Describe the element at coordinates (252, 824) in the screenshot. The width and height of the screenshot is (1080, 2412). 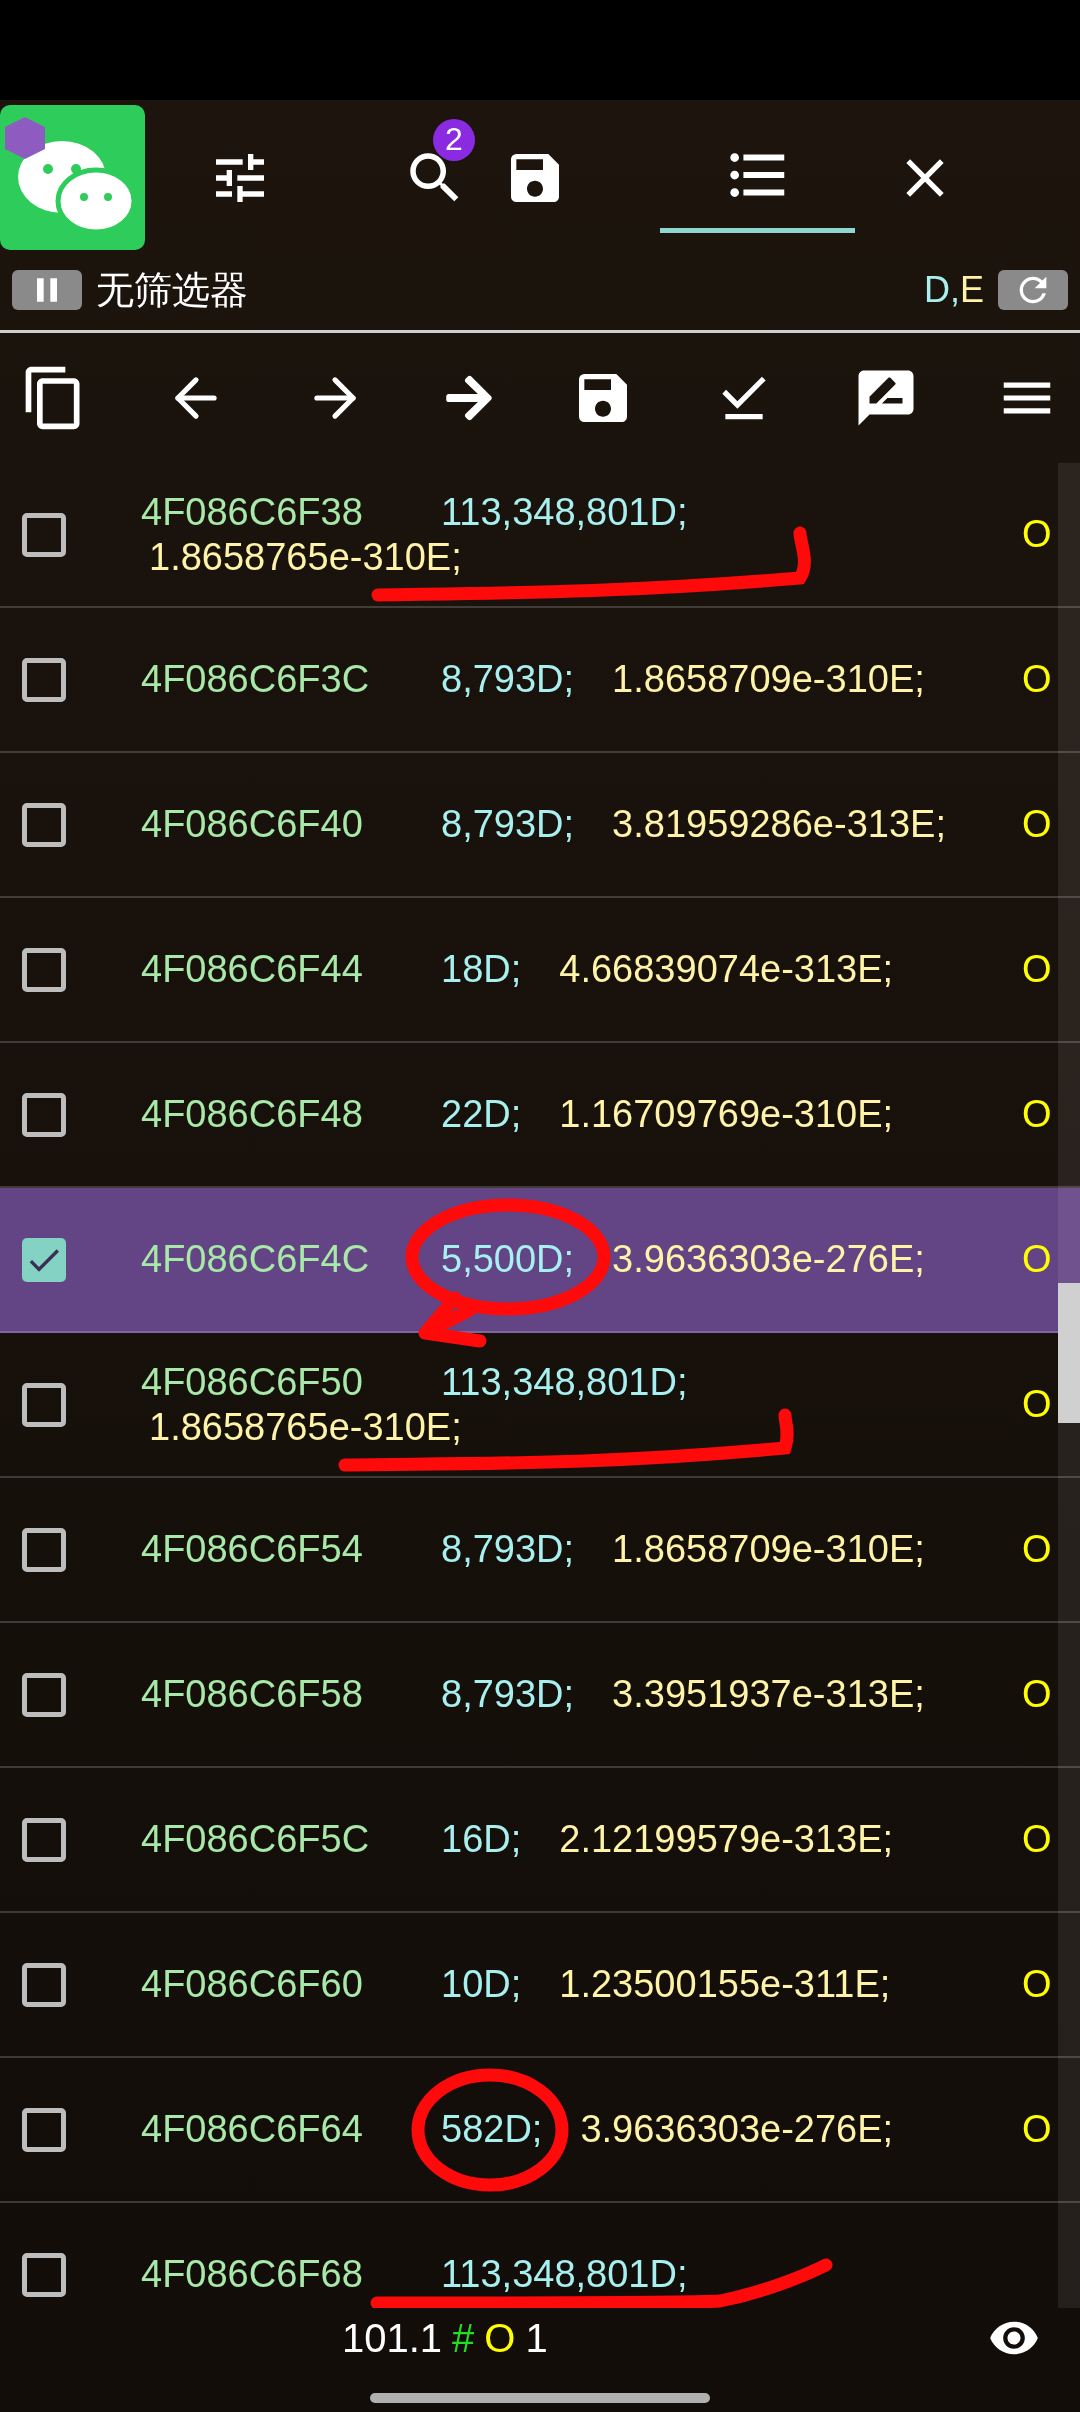
I see `address-text: 4F086C6F40` at that location.